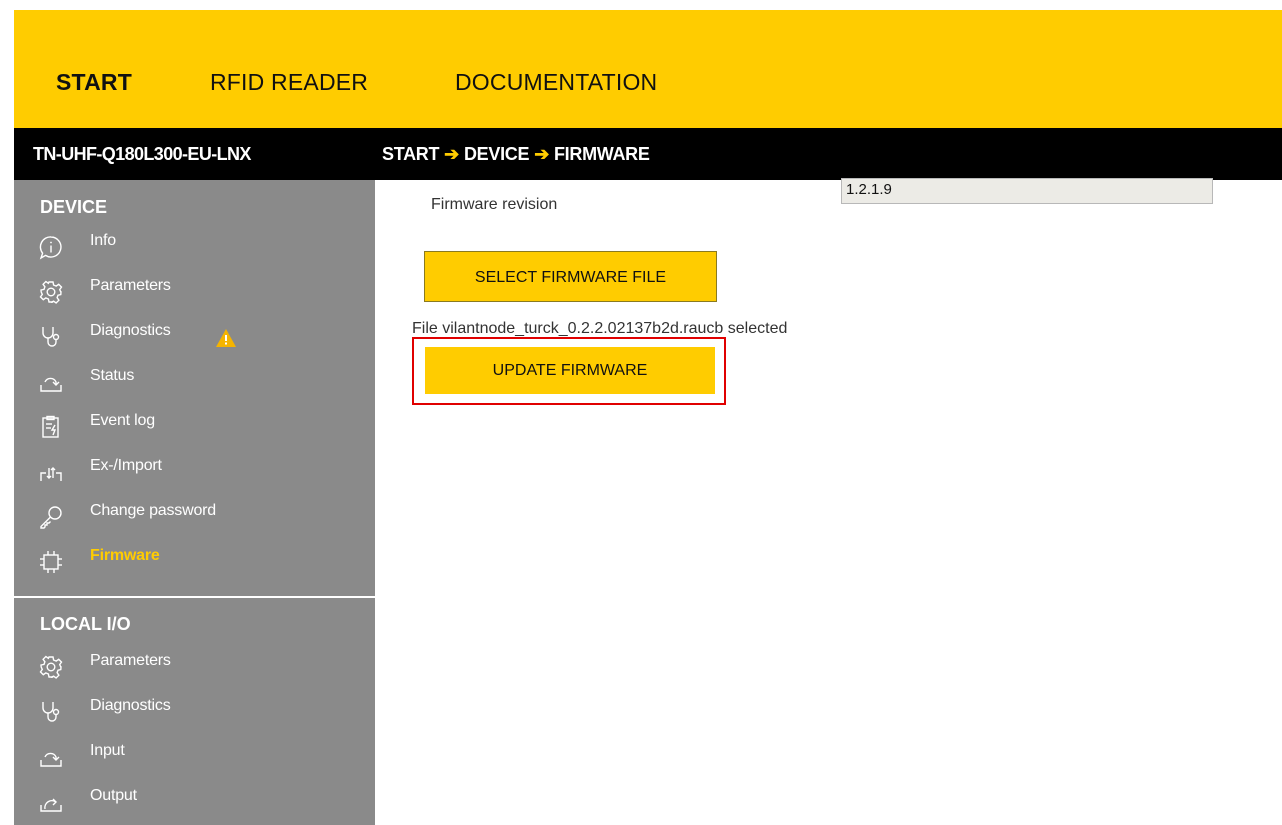  What do you see at coordinates (51, 382) in the screenshot?
I see `status-arrow-icon` at bounding box center [51, 382].